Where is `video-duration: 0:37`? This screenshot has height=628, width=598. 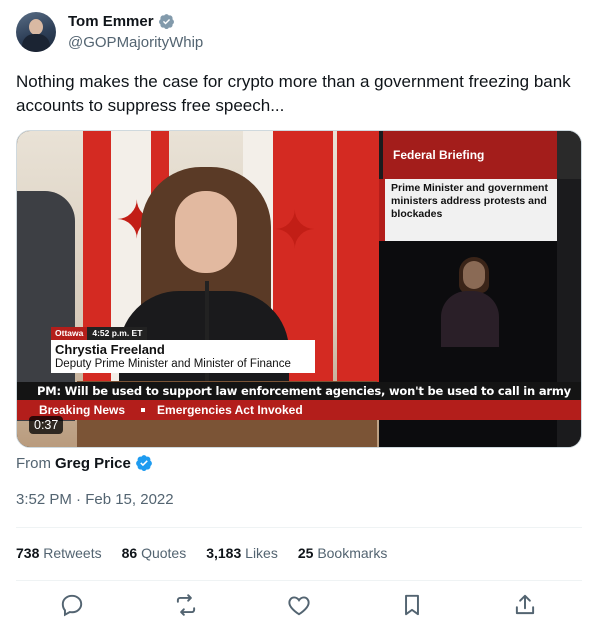
video-duration: 0:37 is located at coordinates (46, 425).